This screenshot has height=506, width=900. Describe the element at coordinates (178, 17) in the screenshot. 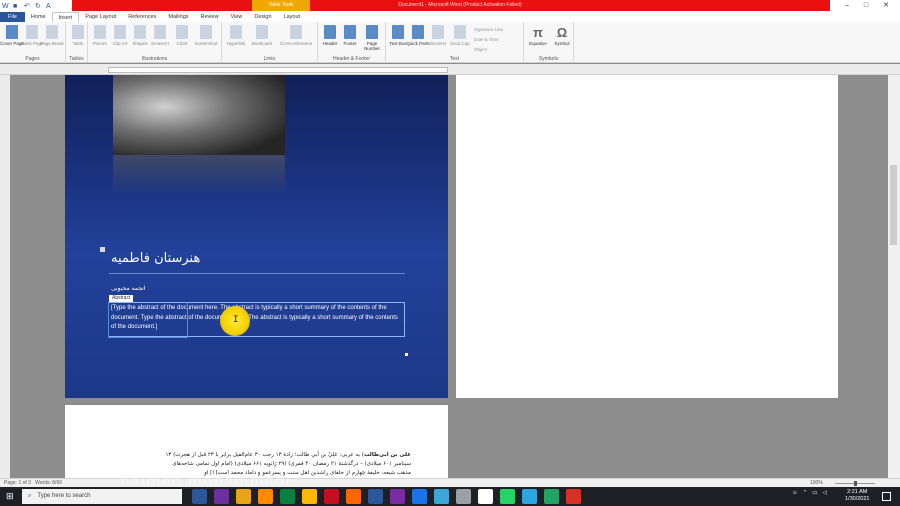

I see `tab-mailings: Mailings` at that location.